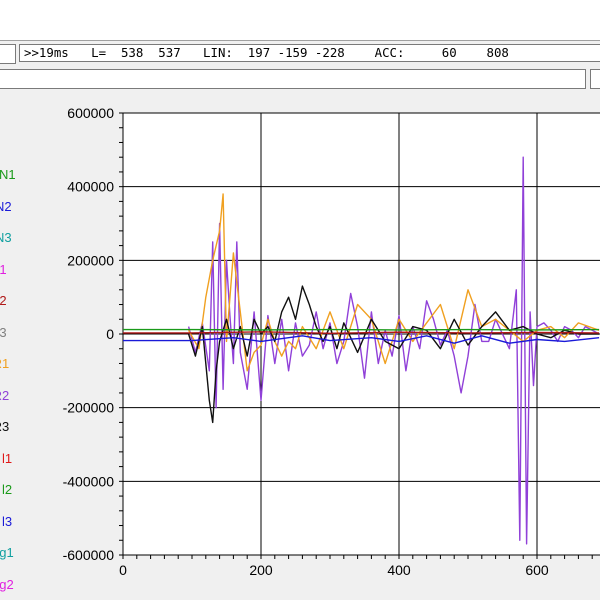 Image resolution: width=600 pixels, height=600 pixels. Describe the element at coordinates (89, 555) in the screenshot. I see `y-tick-label: -600000` at that location.